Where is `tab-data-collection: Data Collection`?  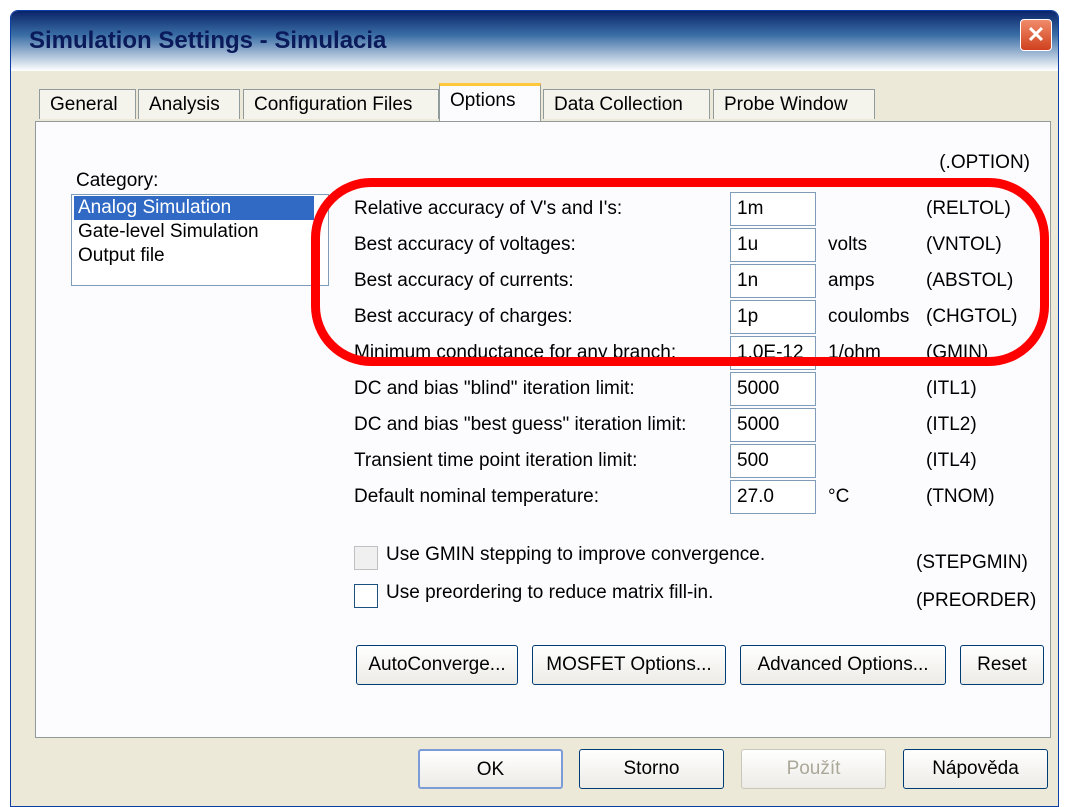 tab-data-collection: Data Collection is located at coordinates (626, 104).